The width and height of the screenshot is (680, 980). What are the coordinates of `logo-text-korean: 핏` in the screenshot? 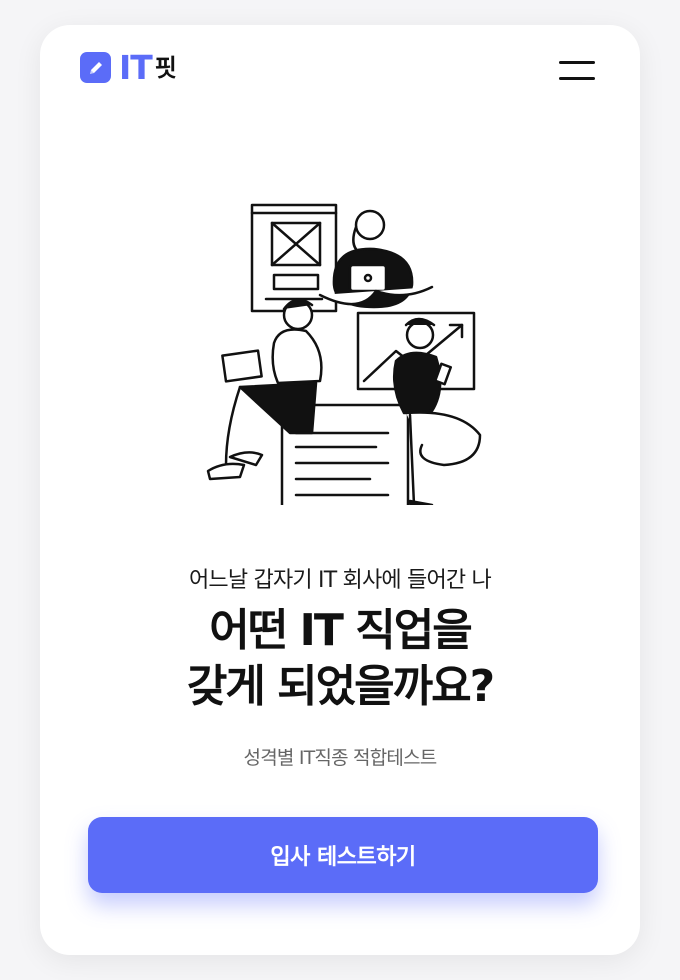 It's located at (165, 67).